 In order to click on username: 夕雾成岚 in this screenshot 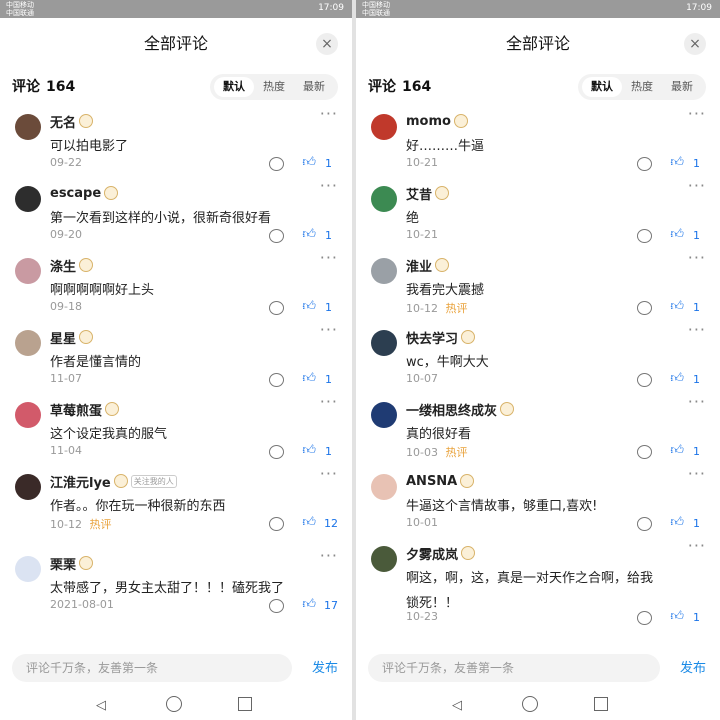, I will do `click(432, 553)`.